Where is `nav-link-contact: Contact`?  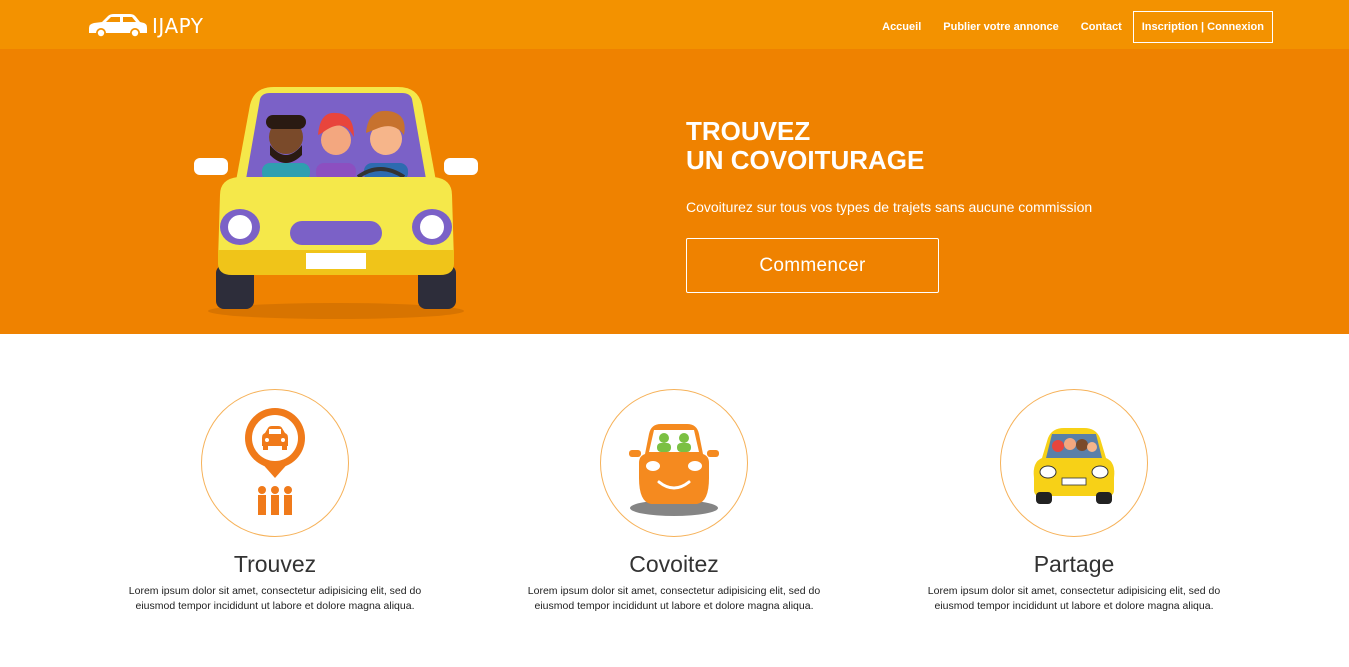
nav-link-contact: Contact is located at coordinates (1101, 27).